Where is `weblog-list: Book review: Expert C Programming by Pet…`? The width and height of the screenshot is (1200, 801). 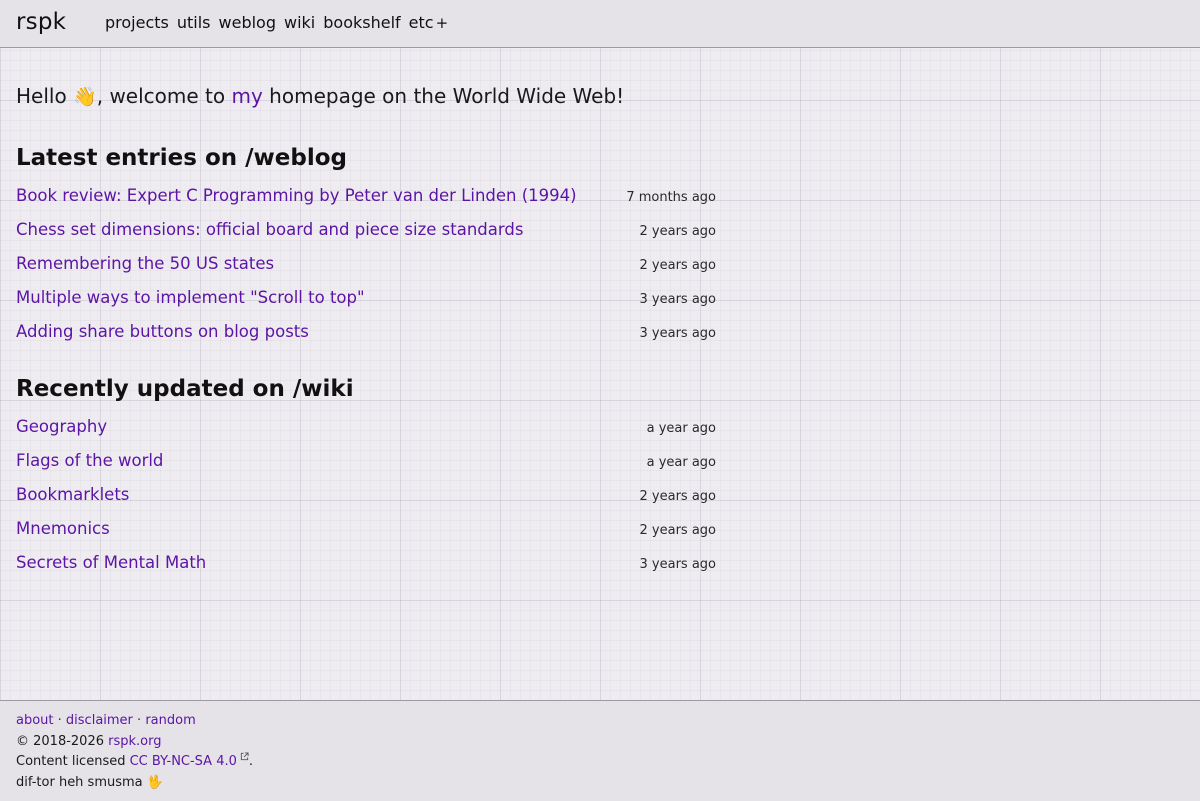
weblog-list: Book review: Expert C Programming by Pet… is located at coordinates (366, 271).